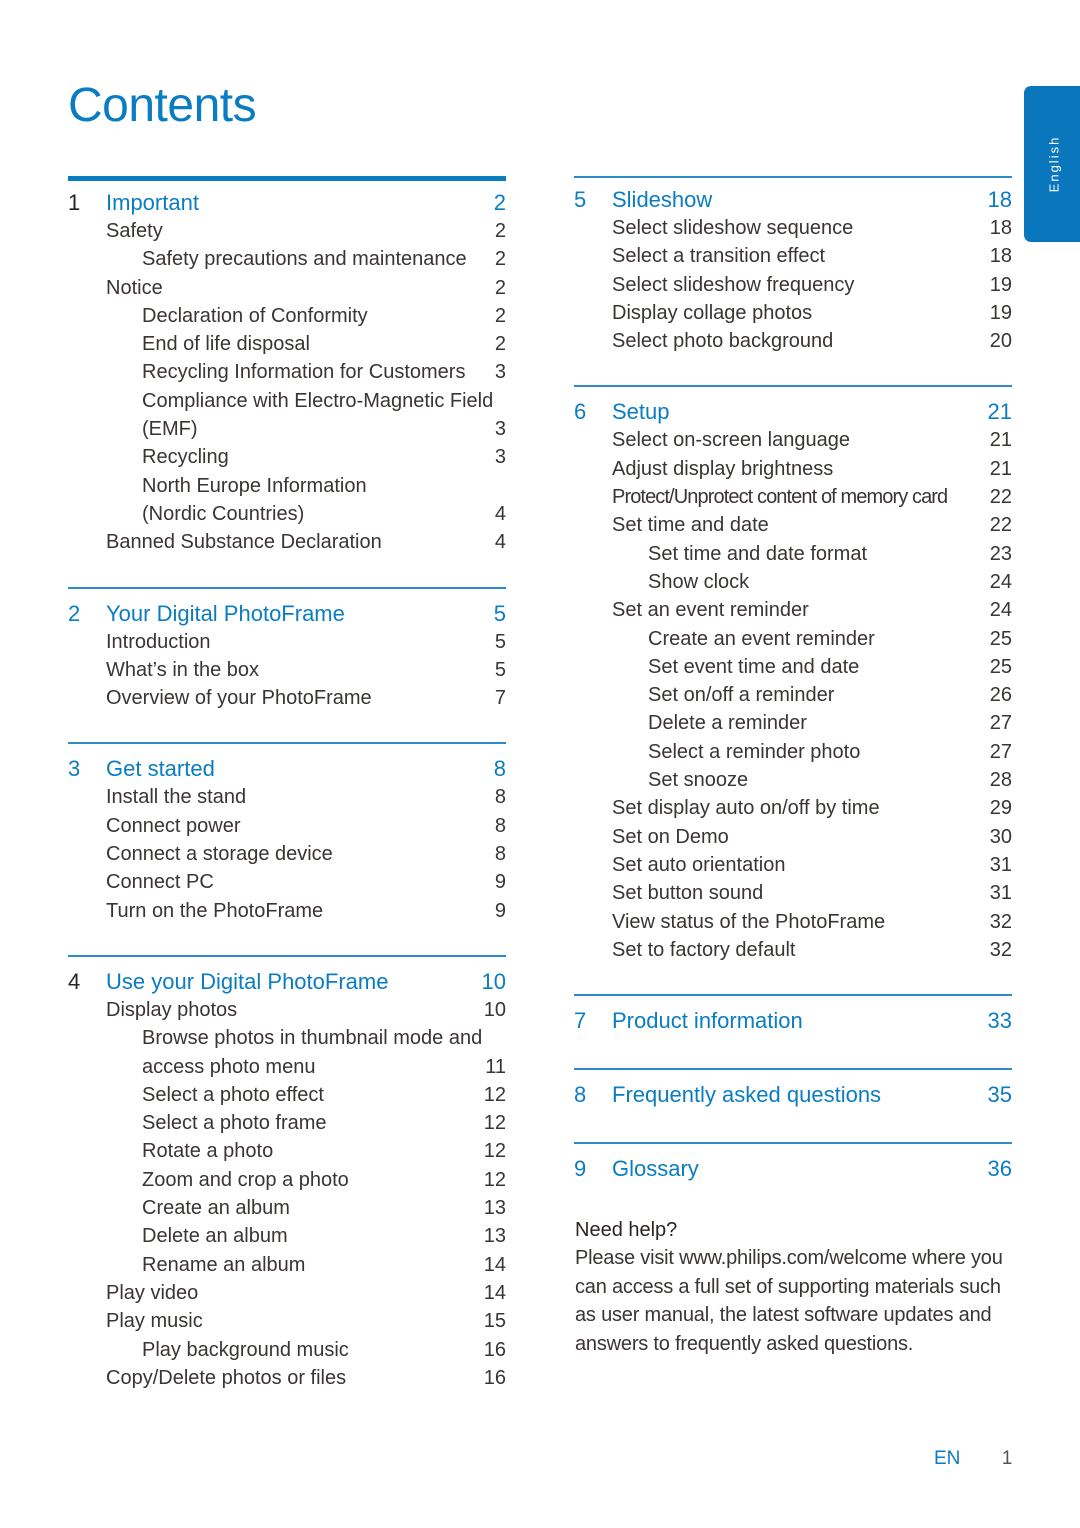 The image size is (1080, 1528). I want to click on toc-entry: Select photo background 20, so click(793, 341).